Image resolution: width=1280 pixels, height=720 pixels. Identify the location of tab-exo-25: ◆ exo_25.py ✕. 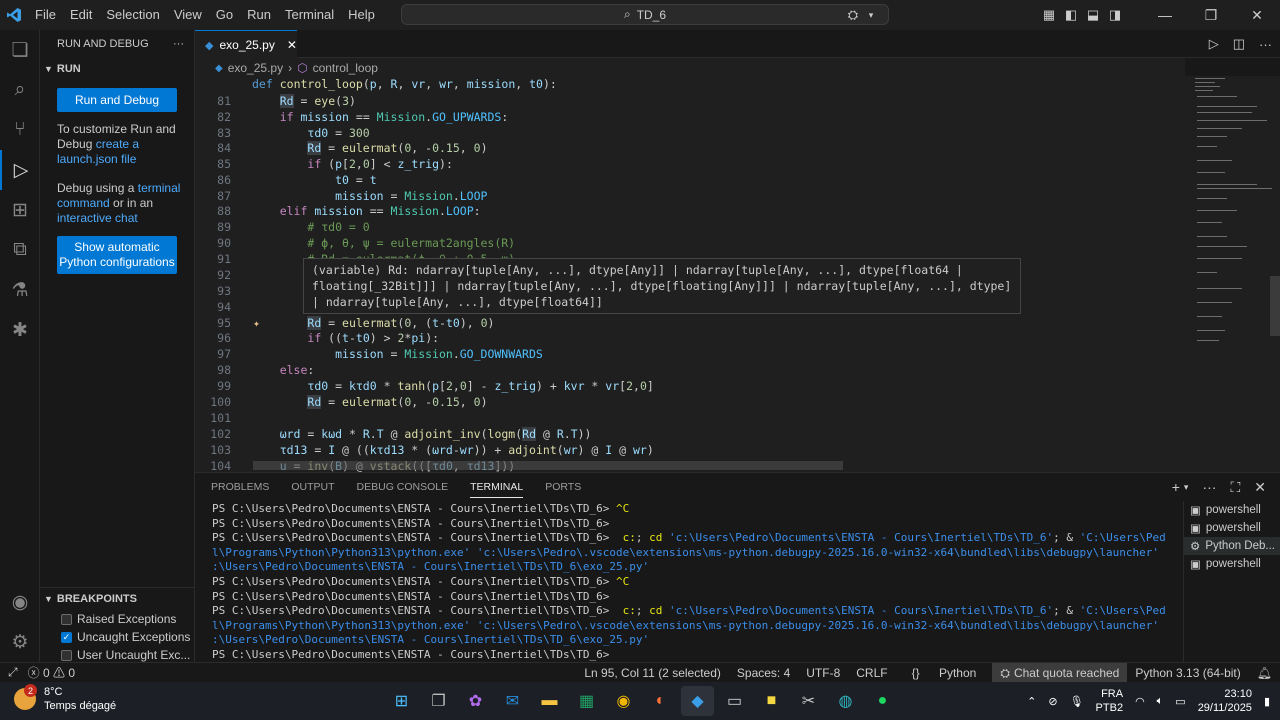
(246, 44).